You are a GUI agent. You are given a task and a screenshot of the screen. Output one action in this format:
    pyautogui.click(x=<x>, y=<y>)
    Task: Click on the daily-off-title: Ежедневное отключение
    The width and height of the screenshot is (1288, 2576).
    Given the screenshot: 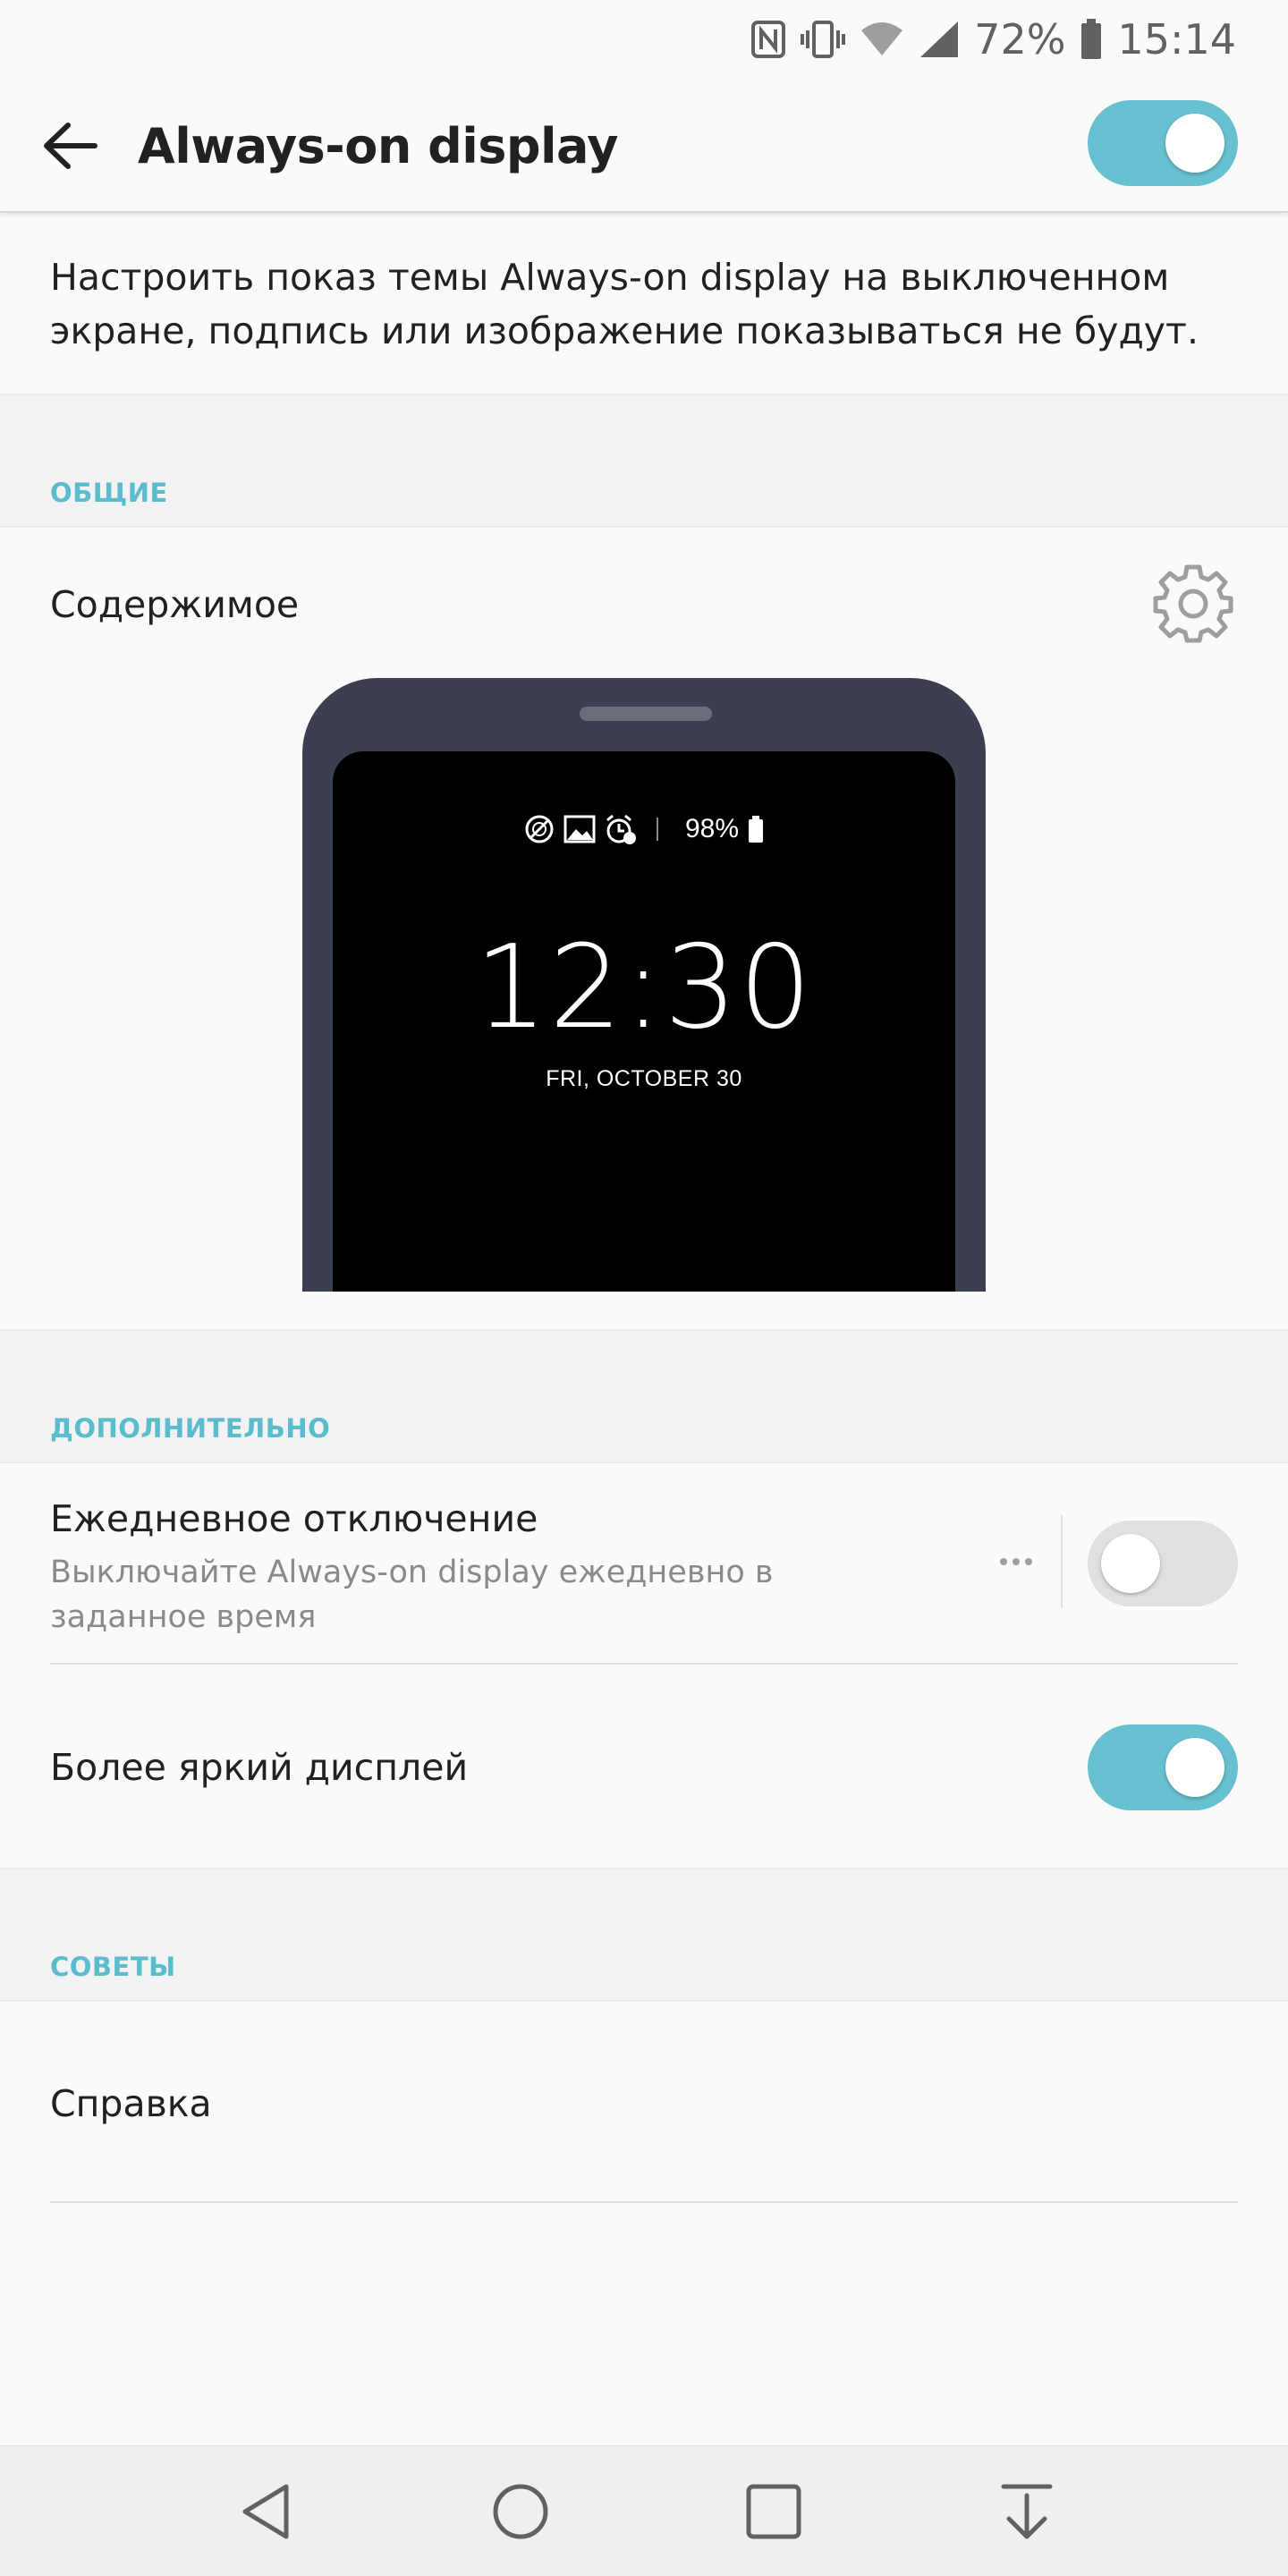 What is the action you would take?
    pyautogui.click(x=294, y=1518)
    